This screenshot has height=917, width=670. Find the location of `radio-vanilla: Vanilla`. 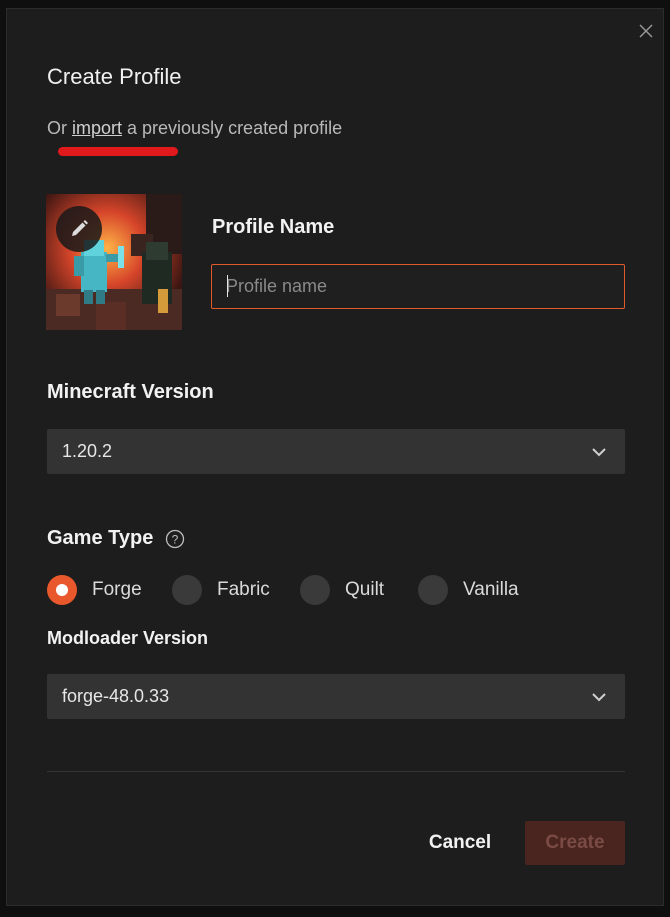

radio-vanilla: Vanilla is located at coordinates (468, 590).